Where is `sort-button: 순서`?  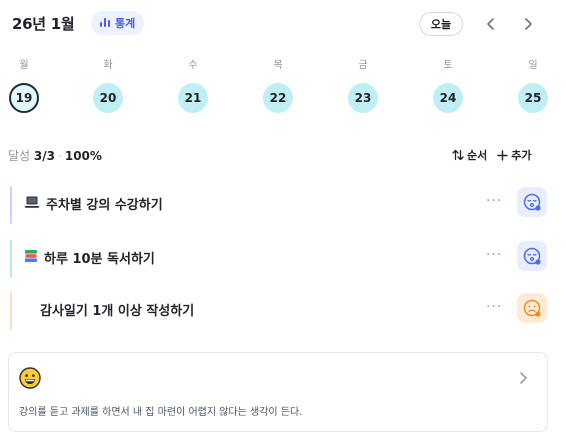 sort-button: 순서 is located at coordinates (469, 155).